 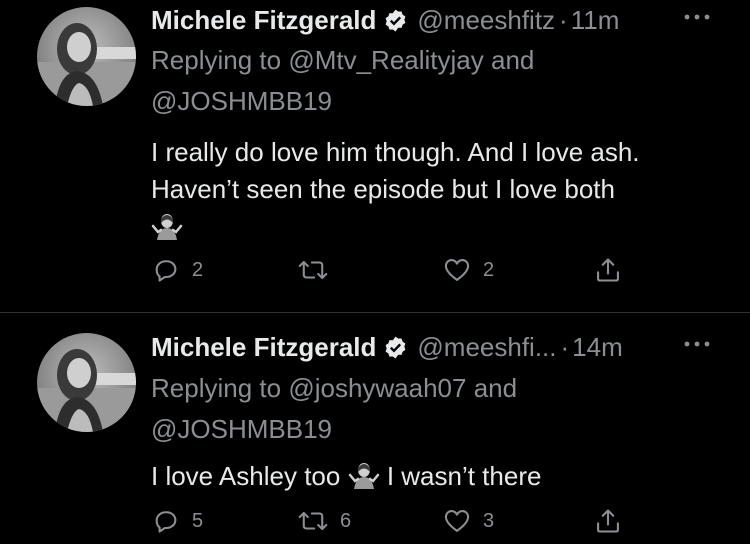 What do you see at coordinates (346, 520) in the screenshot?
I see `retweet-count: 6` at bounding box center [346, 520].